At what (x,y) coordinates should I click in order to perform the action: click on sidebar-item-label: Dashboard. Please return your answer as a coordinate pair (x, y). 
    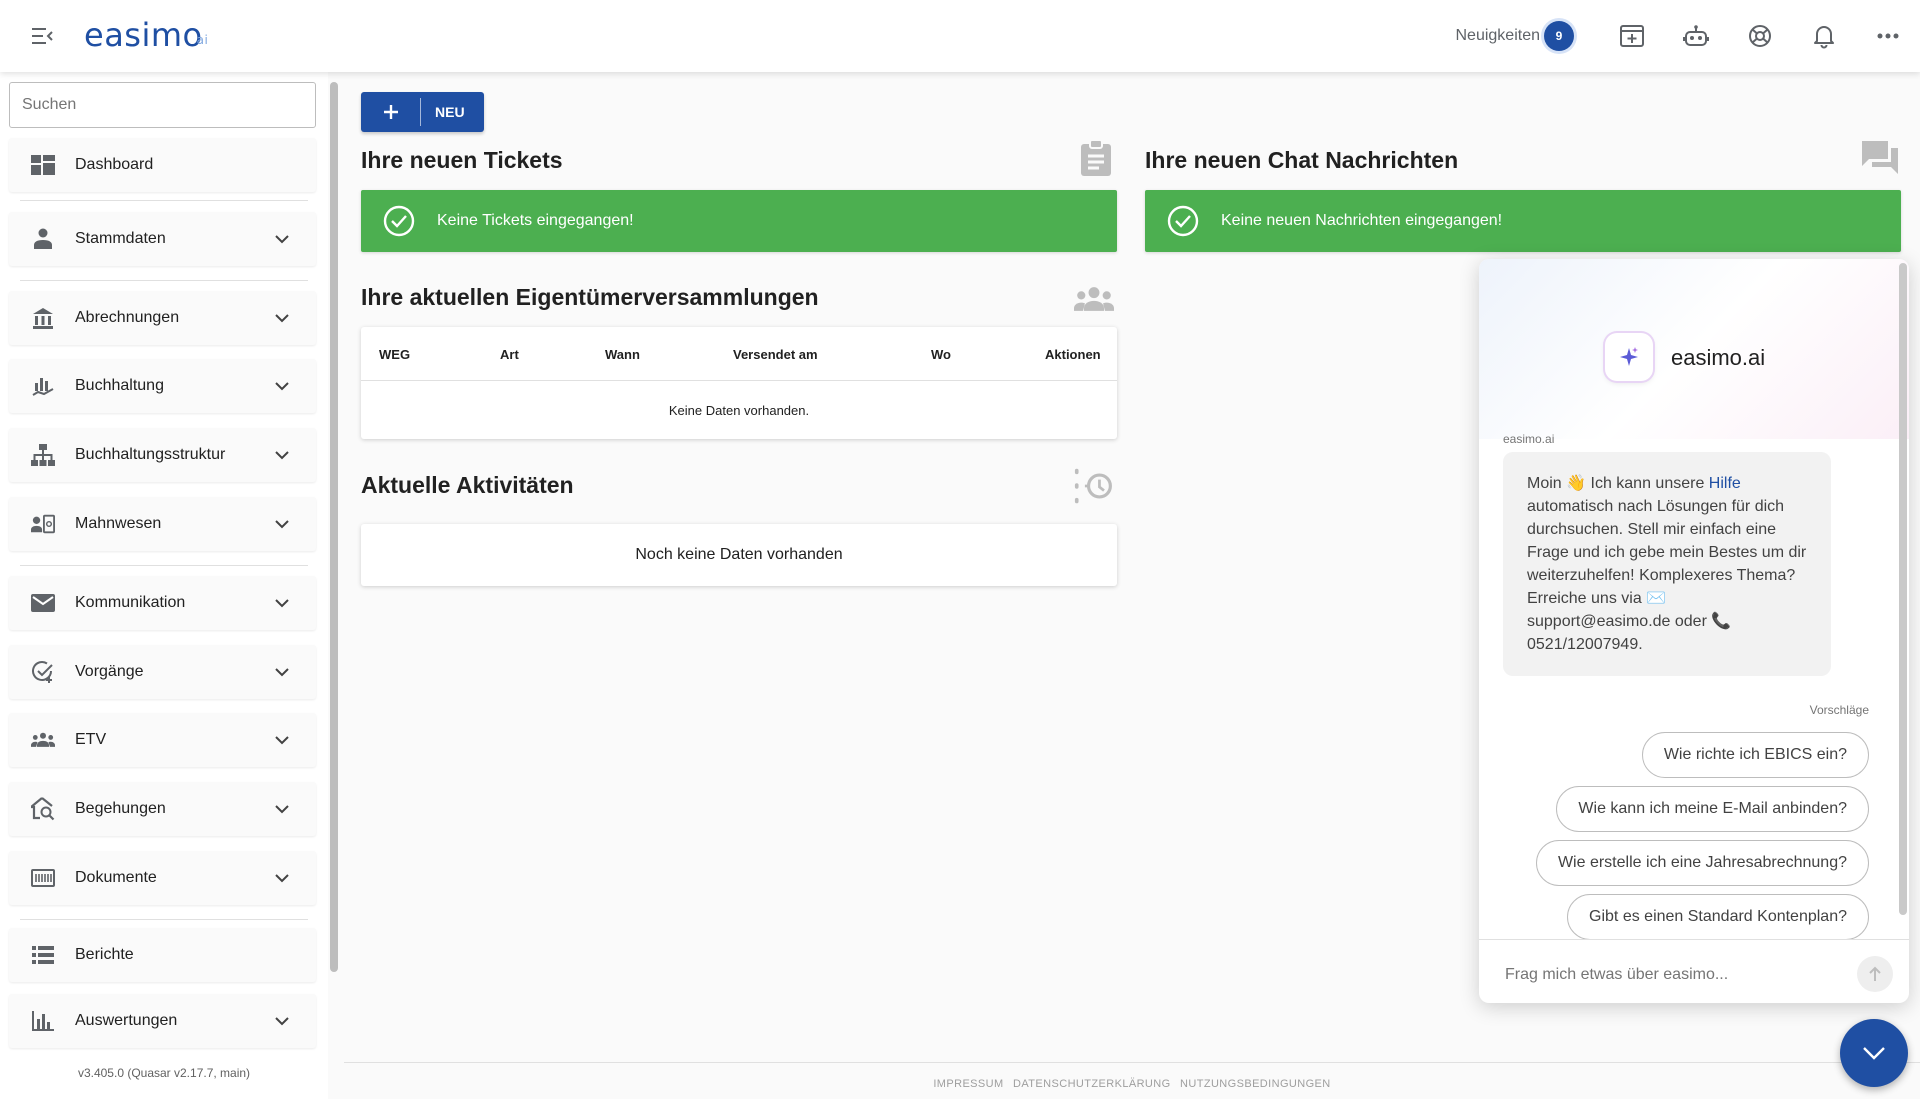
    Looking at the image, I should click on (114, 164).